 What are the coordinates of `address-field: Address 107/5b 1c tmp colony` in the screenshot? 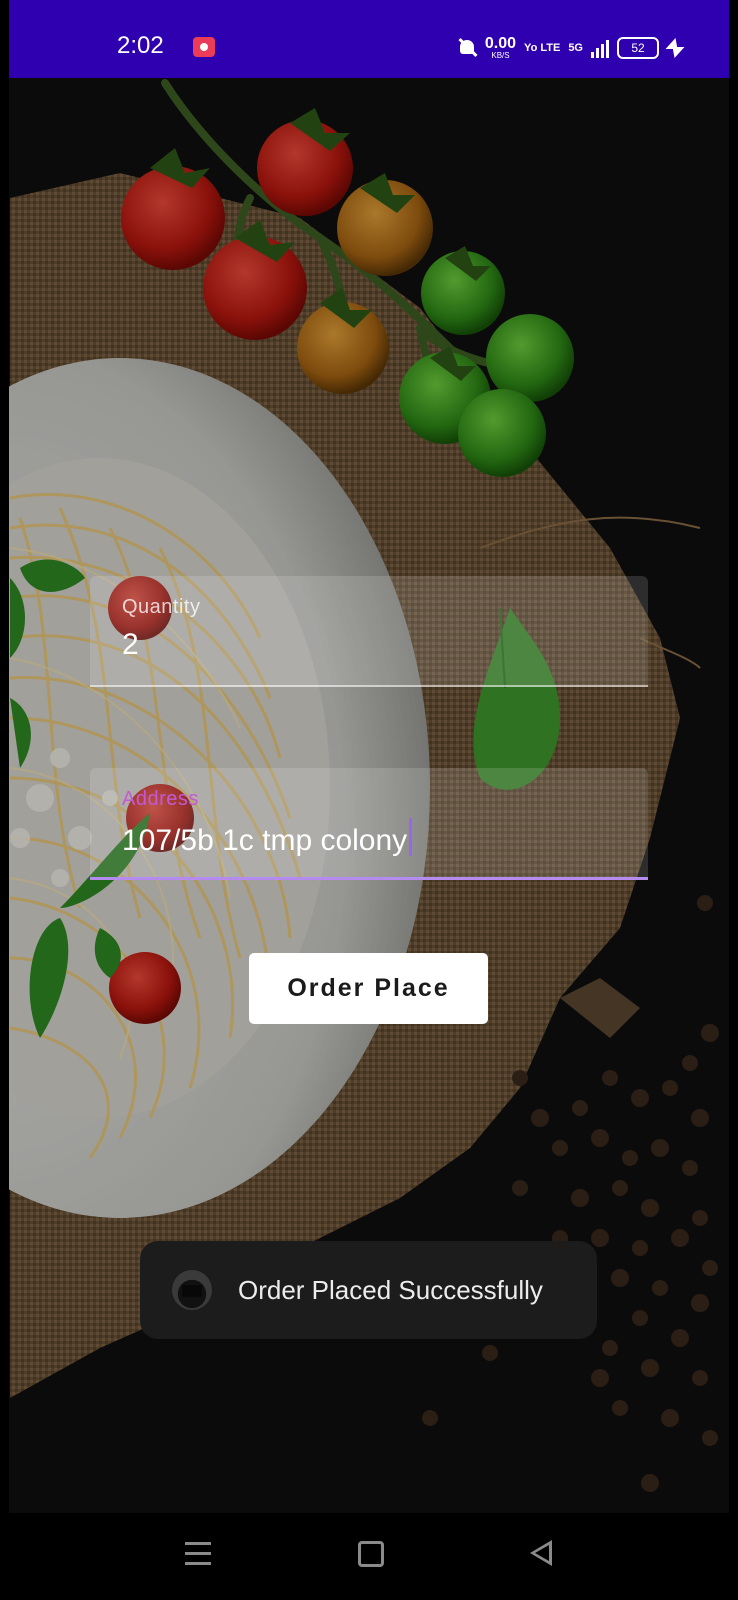 It's located at (369, 824).